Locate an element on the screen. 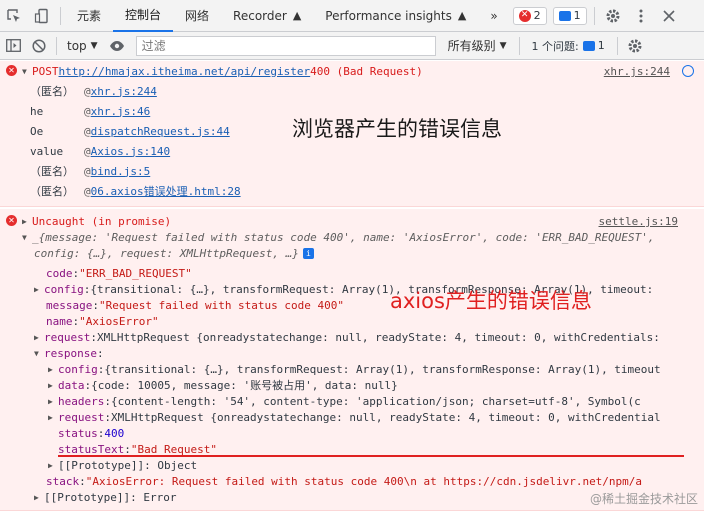  request-url-link: http://hmajax.itheima.net/api/register is located at coordinates (185, 71).